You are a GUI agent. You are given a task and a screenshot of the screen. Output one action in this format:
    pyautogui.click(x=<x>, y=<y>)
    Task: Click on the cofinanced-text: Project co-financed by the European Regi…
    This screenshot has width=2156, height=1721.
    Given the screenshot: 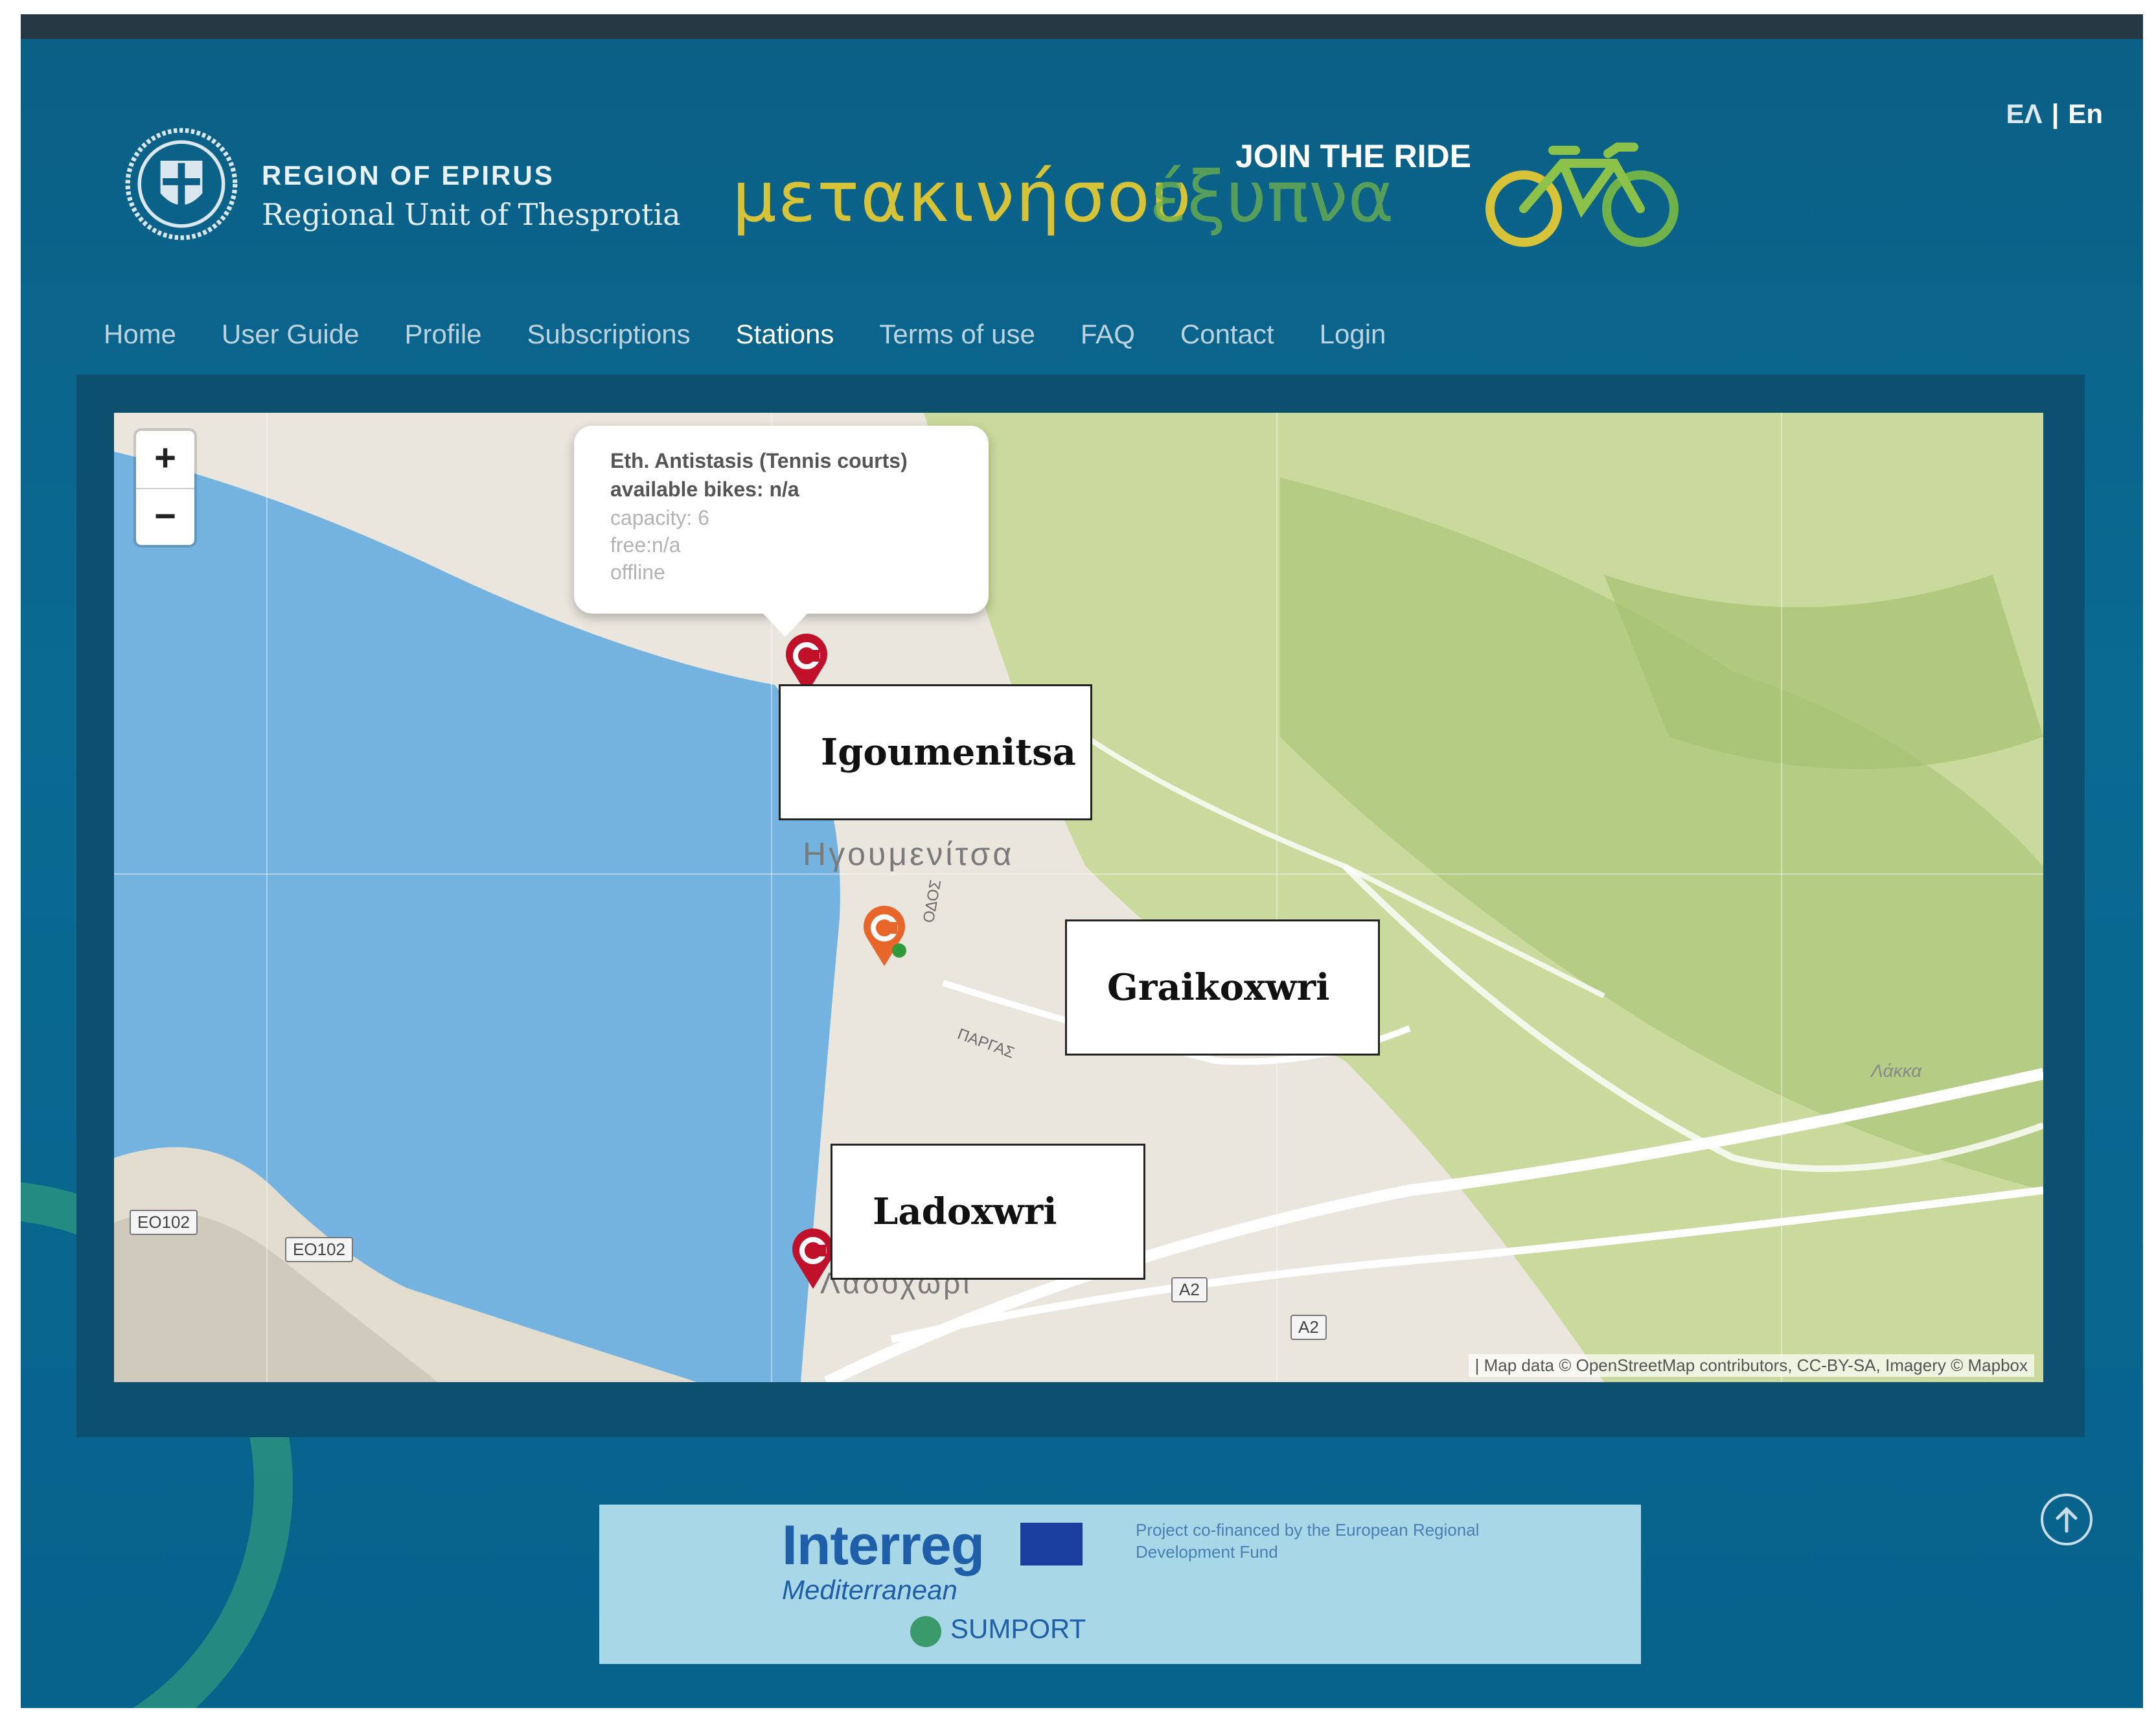 What is the action you would take?
    pyautogui.click(x=1308, y=1541)
    